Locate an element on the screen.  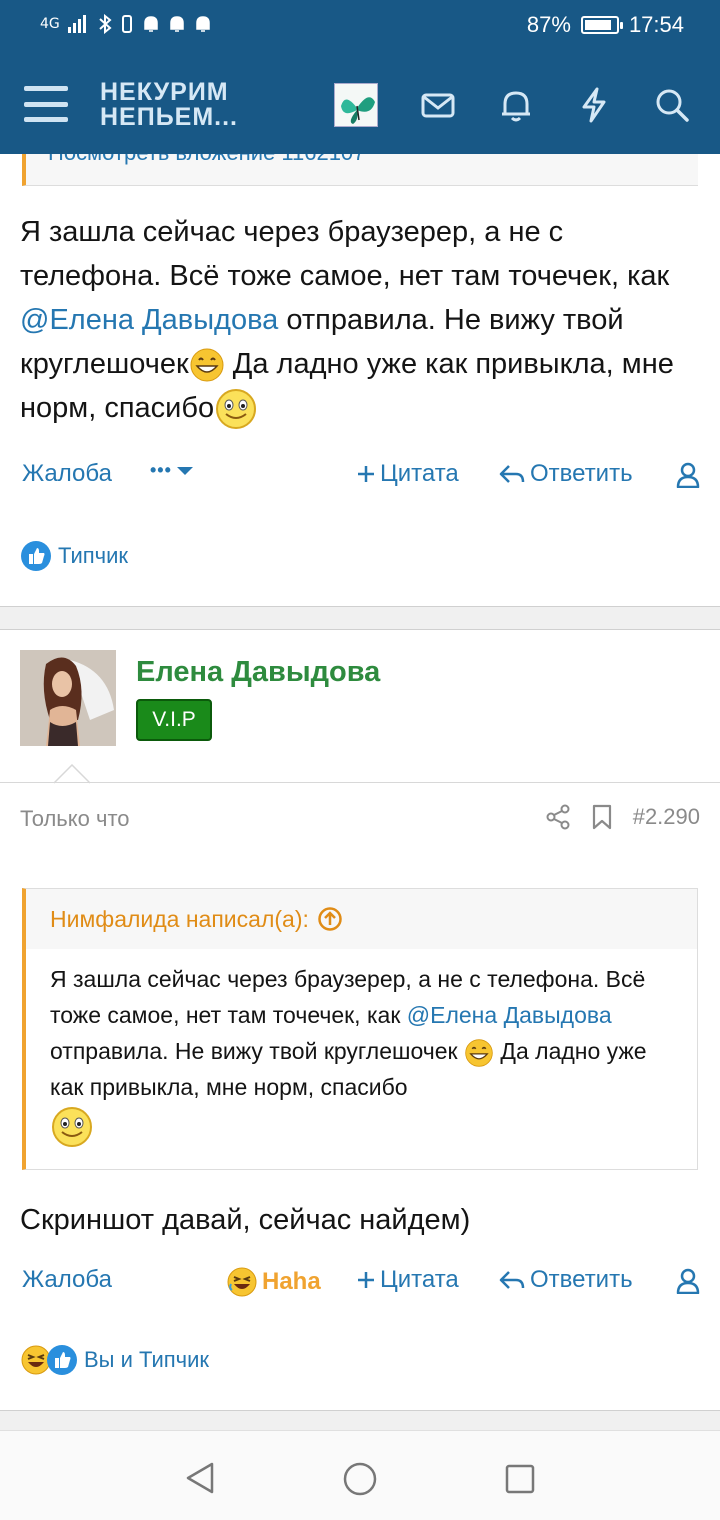
quote-header: Нимфалида написал(а): is located at coordinates (361, 919).